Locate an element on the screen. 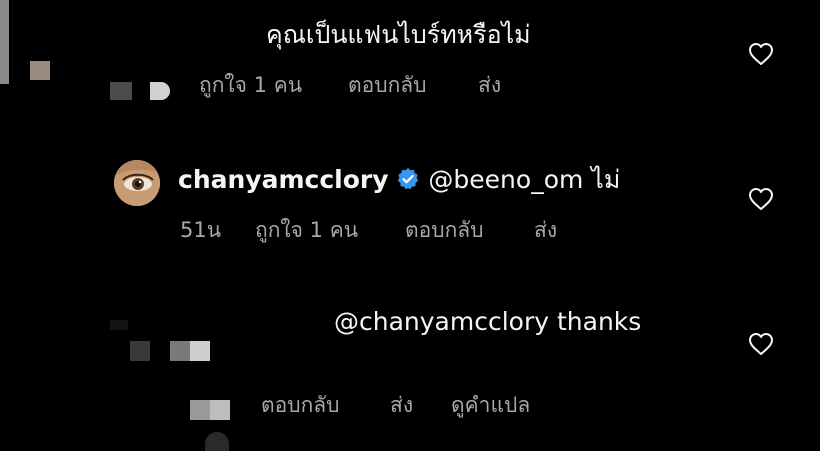  comment-3-meta: ตอบกลับ ส่ง ดูคำแปล is located at coordinates (410, 405).